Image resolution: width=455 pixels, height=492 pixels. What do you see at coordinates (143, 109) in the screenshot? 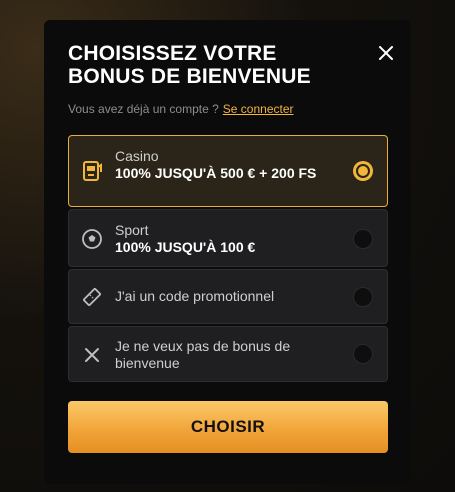
I see `login-prompt: Vous avez déjà un compte ?` at bounding box center [143, 109].